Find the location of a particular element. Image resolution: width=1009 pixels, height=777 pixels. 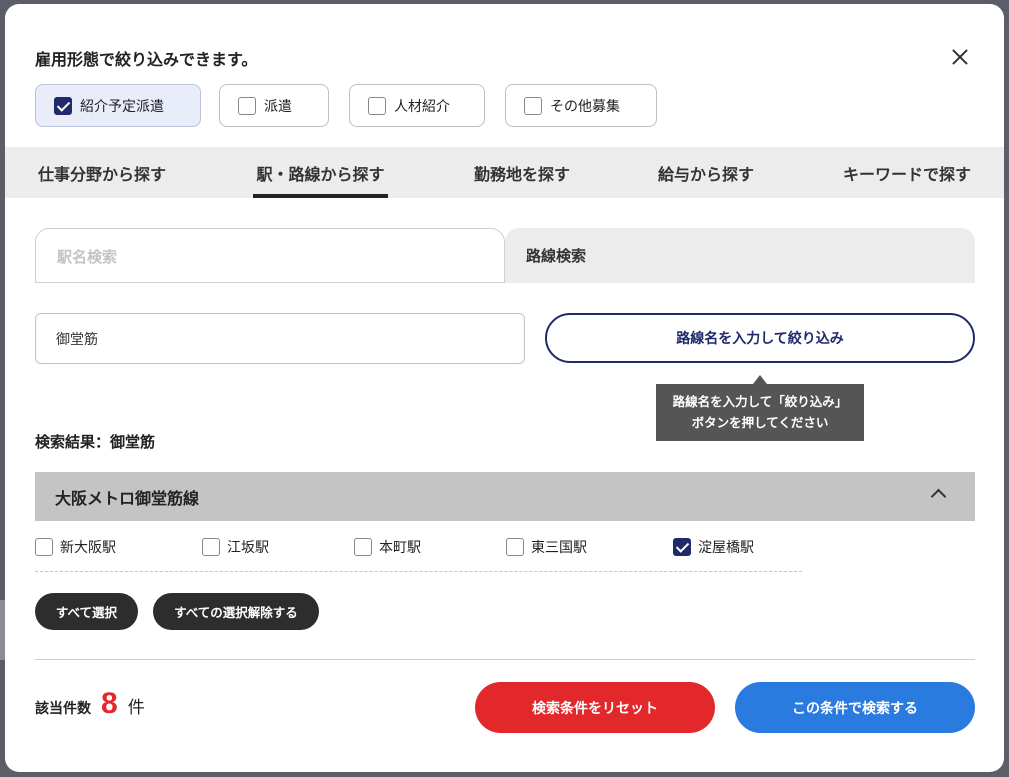

tab-keyword: キーワードで探す is located at coordinates (907, 172).